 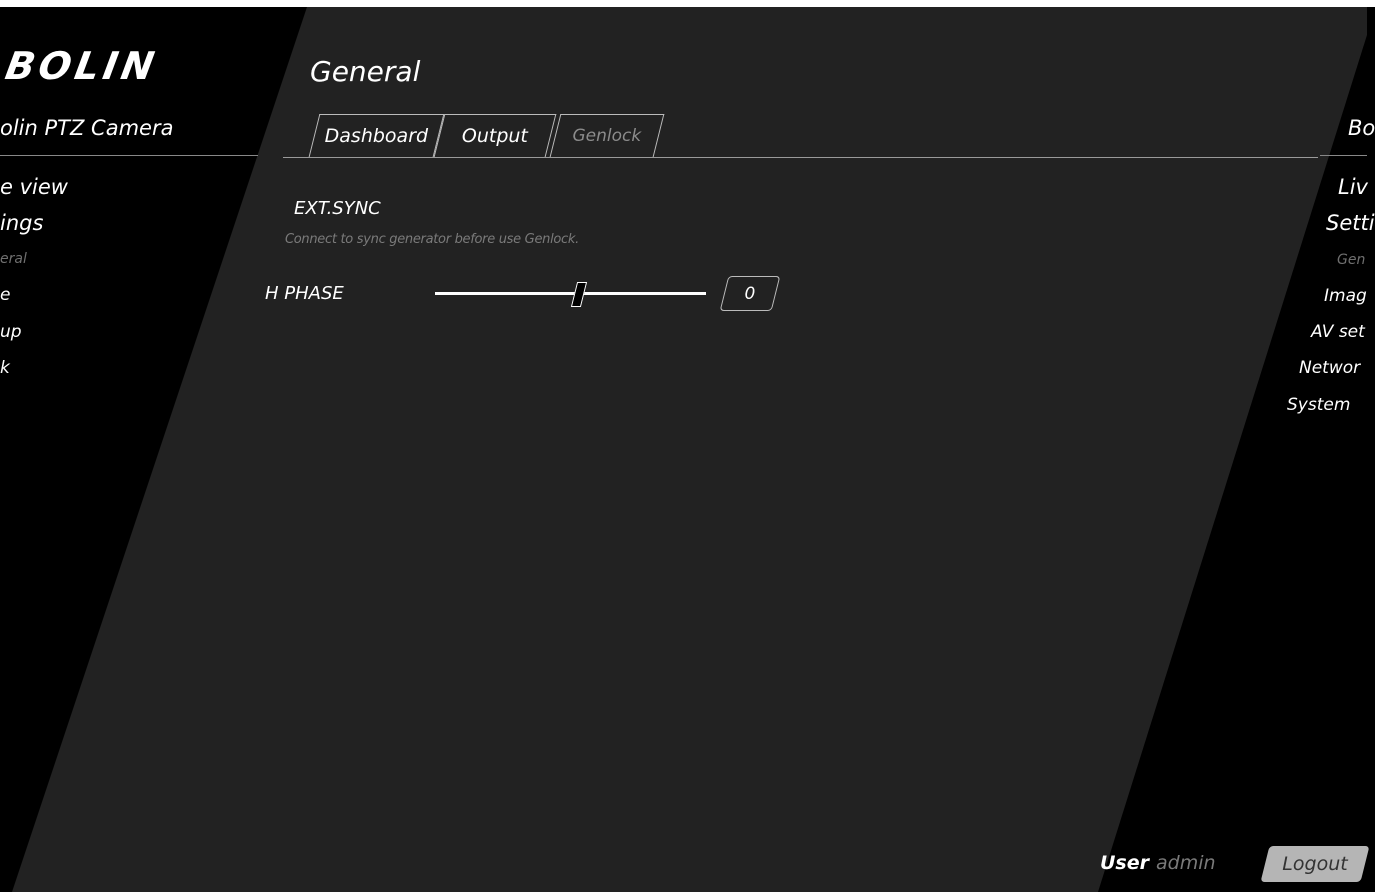 I want to click on user-name: admin, so click(x=1186, y=863).